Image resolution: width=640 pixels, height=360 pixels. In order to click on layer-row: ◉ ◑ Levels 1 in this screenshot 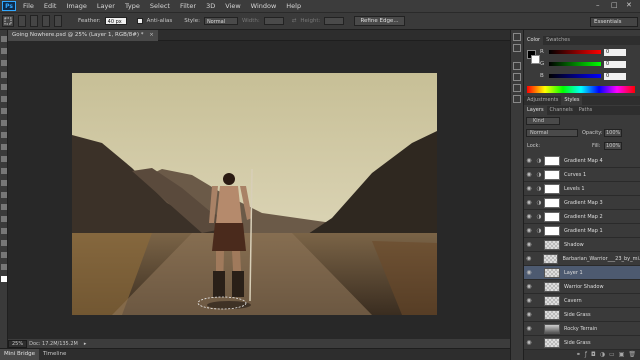, I will do `click(582, 189)`.